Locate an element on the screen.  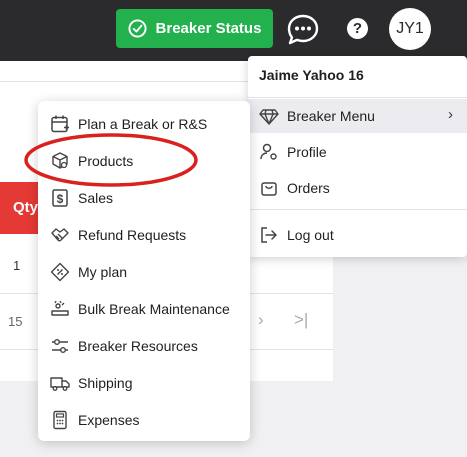
menu-item-plan-break: Plan a Break or R&S is located at coordinates (144, 124).